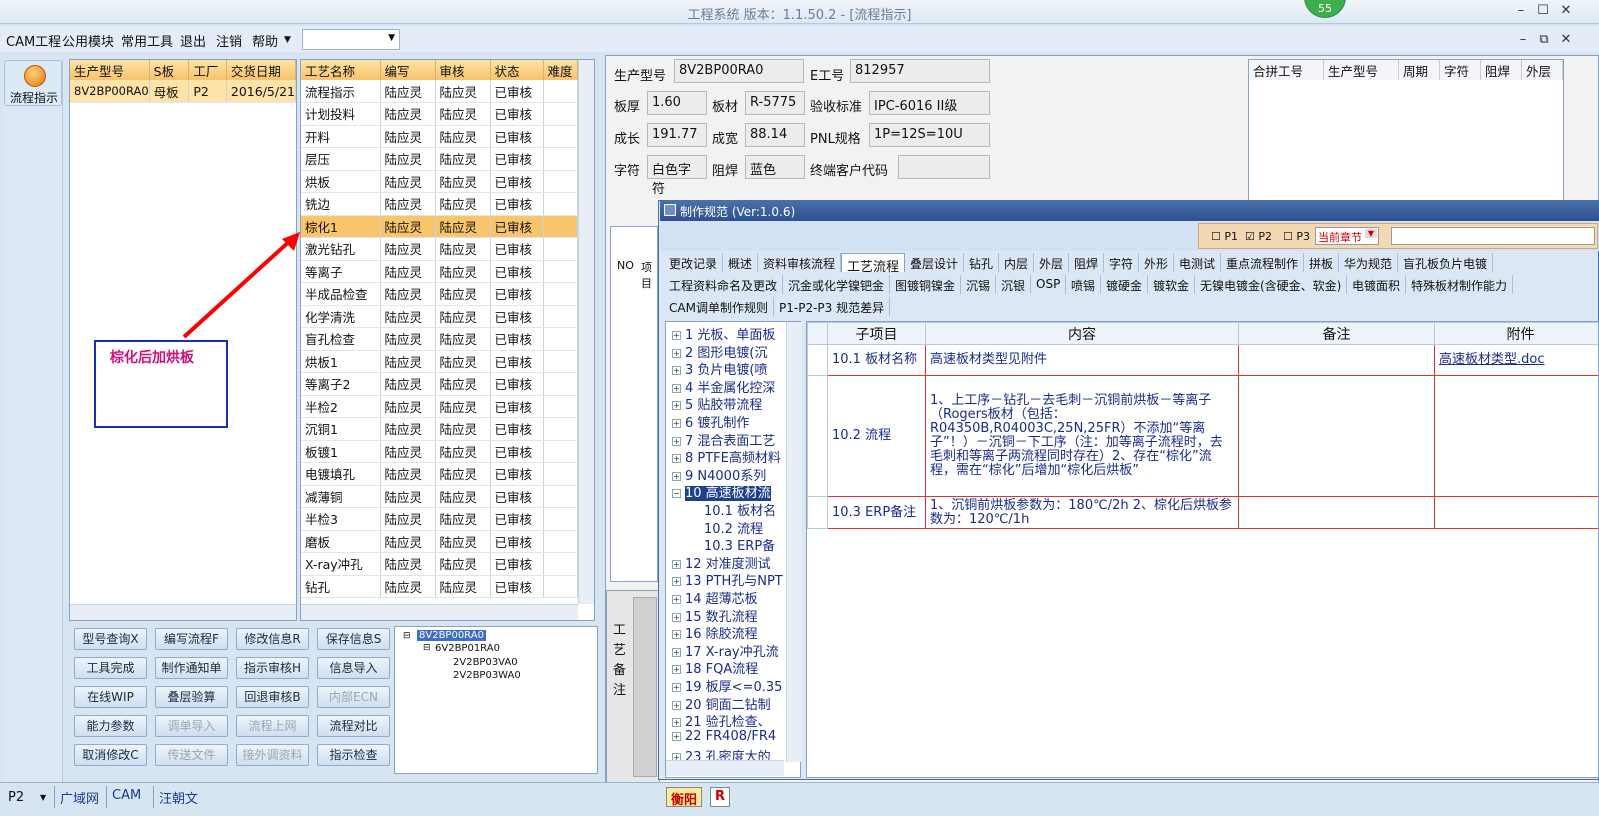  I want to click on mdi-restore-icon: ⧉, so click(1544, 39).